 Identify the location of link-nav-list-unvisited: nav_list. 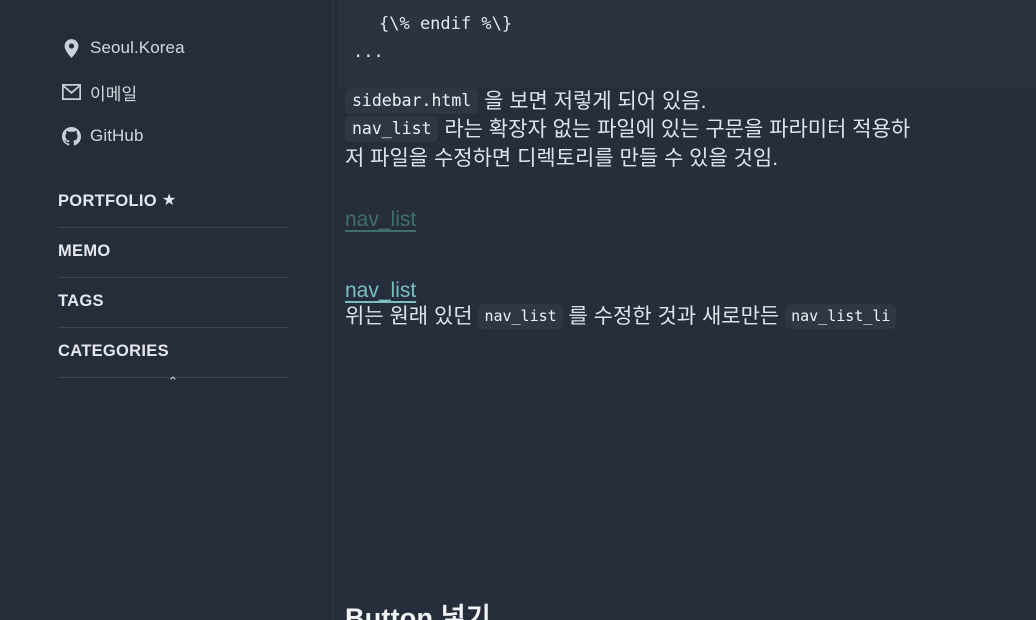
(380, 290).